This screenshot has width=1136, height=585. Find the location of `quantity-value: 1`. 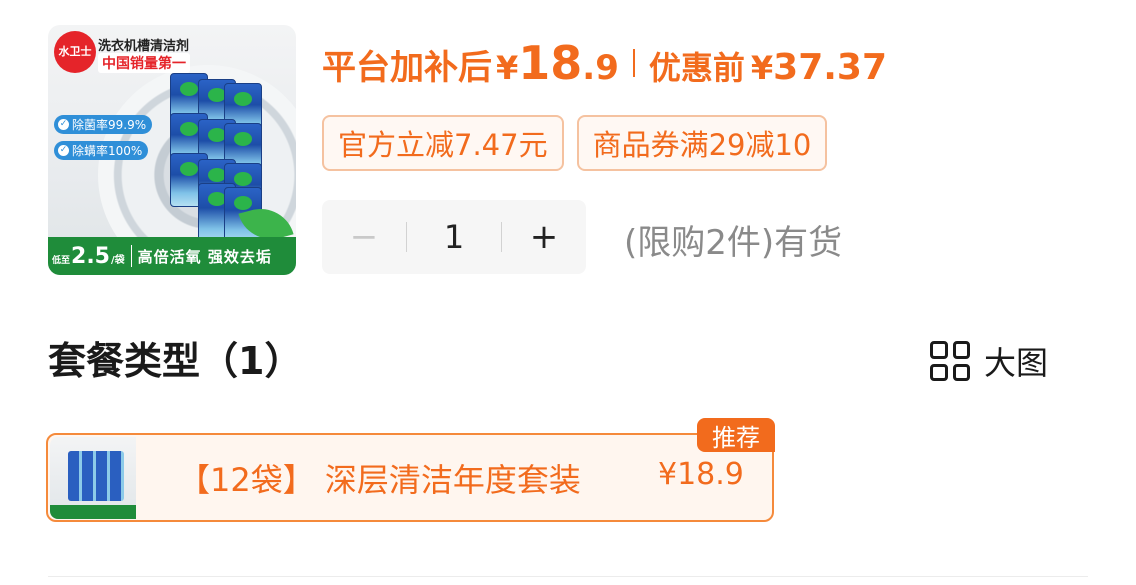

quantity-value: 1 is located at coordinates (454, 237).